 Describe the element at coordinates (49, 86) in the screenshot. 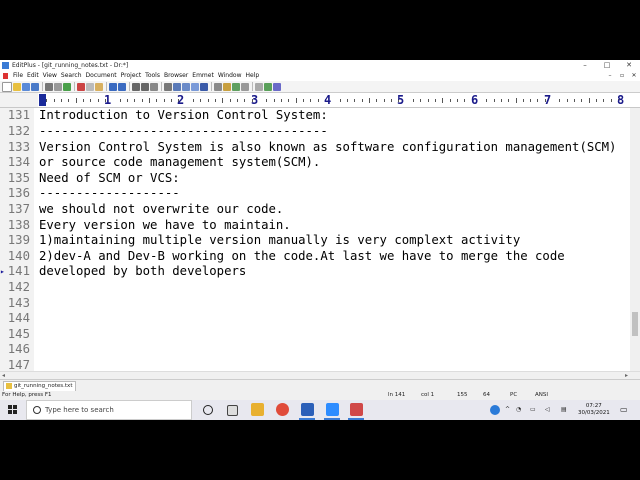

I see `print-icon` at that location.